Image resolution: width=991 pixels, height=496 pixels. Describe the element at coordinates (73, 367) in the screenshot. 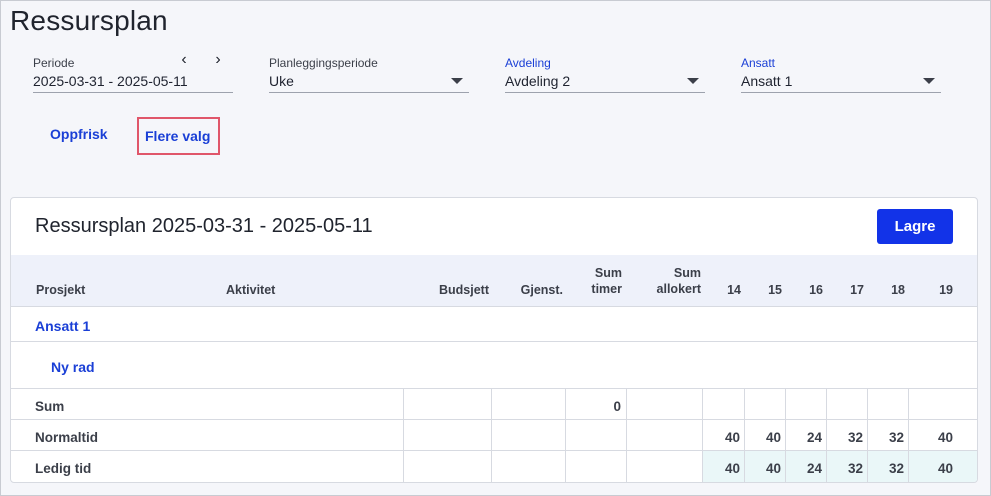

I see `new-row-button: Ny rad` at that location.